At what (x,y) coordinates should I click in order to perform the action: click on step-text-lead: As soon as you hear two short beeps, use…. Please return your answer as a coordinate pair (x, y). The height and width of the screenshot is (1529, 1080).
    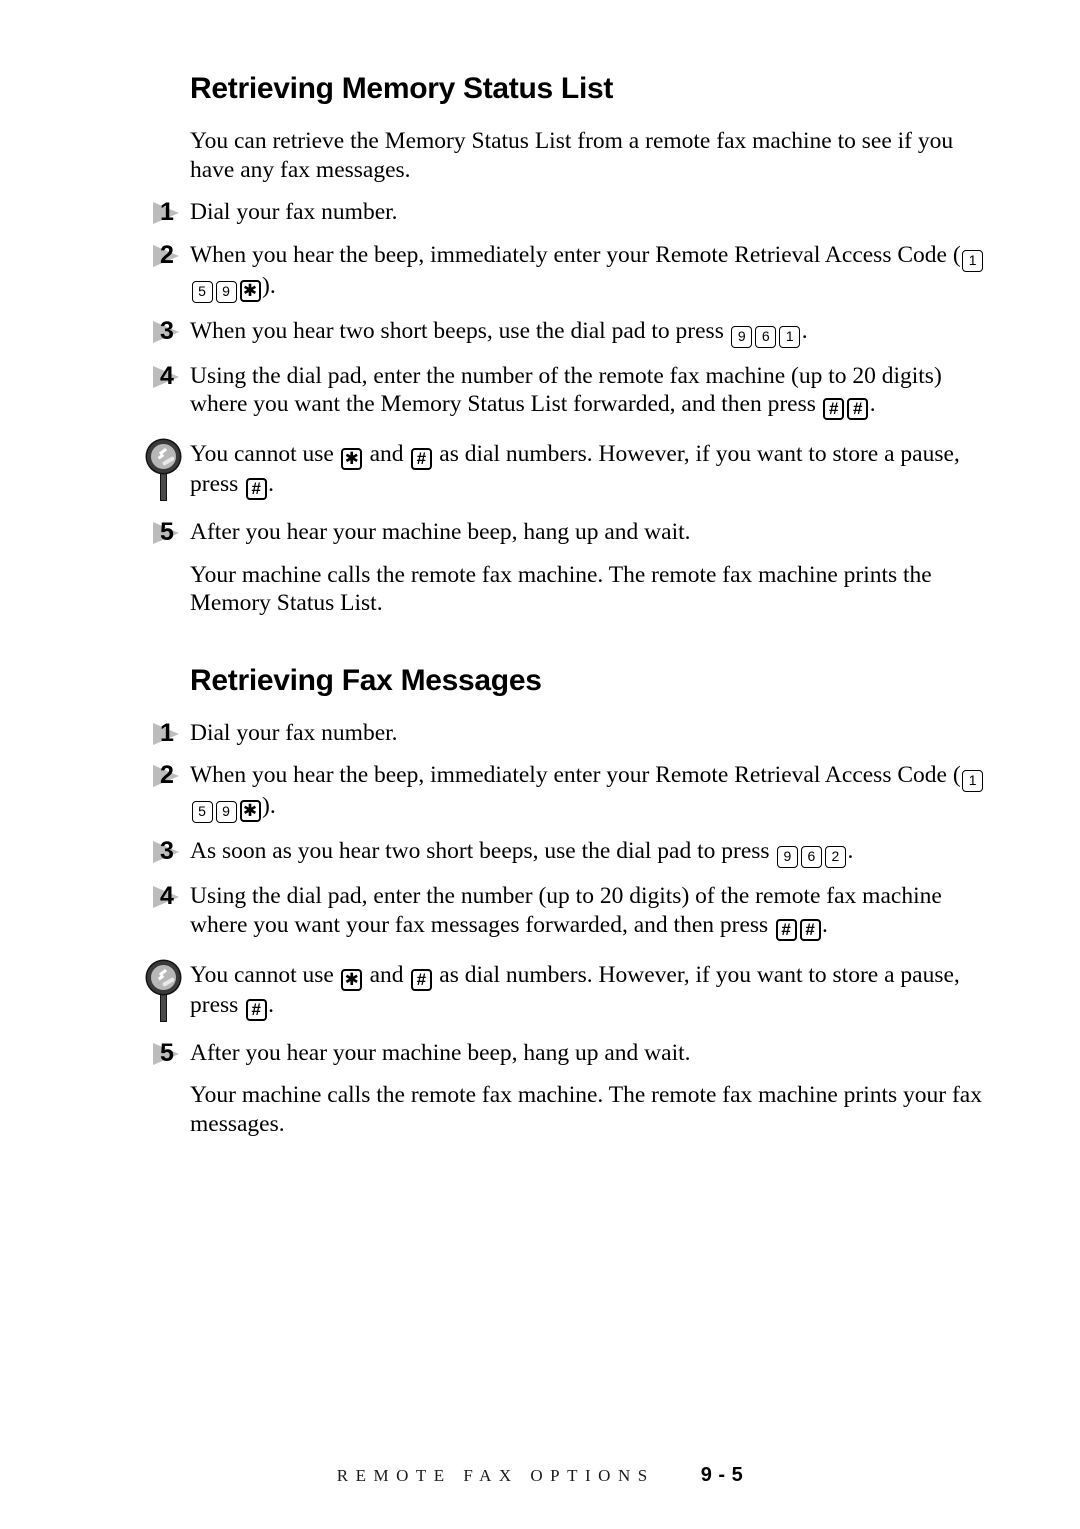
    Looking at the image, I should click on (483, 851).